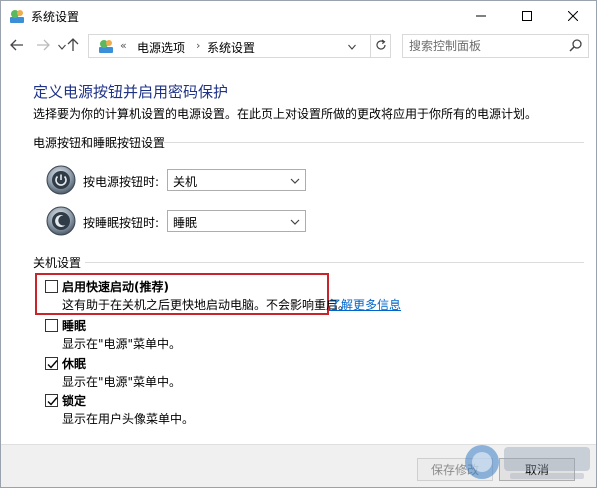 The width and height of the screenshot is (597, 488). Describe the element at coordinates (121, 182) in the screenshot. I see `power-button-label: 按电源按钮时:` at that location.